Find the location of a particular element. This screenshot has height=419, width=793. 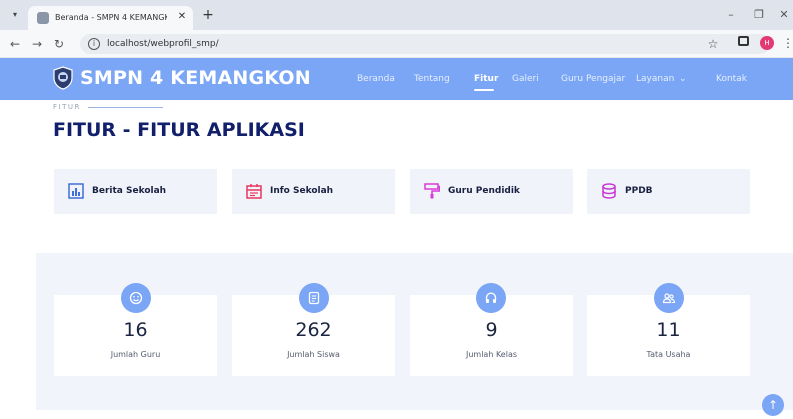

smile-icon is located at coordinates (136, 298).